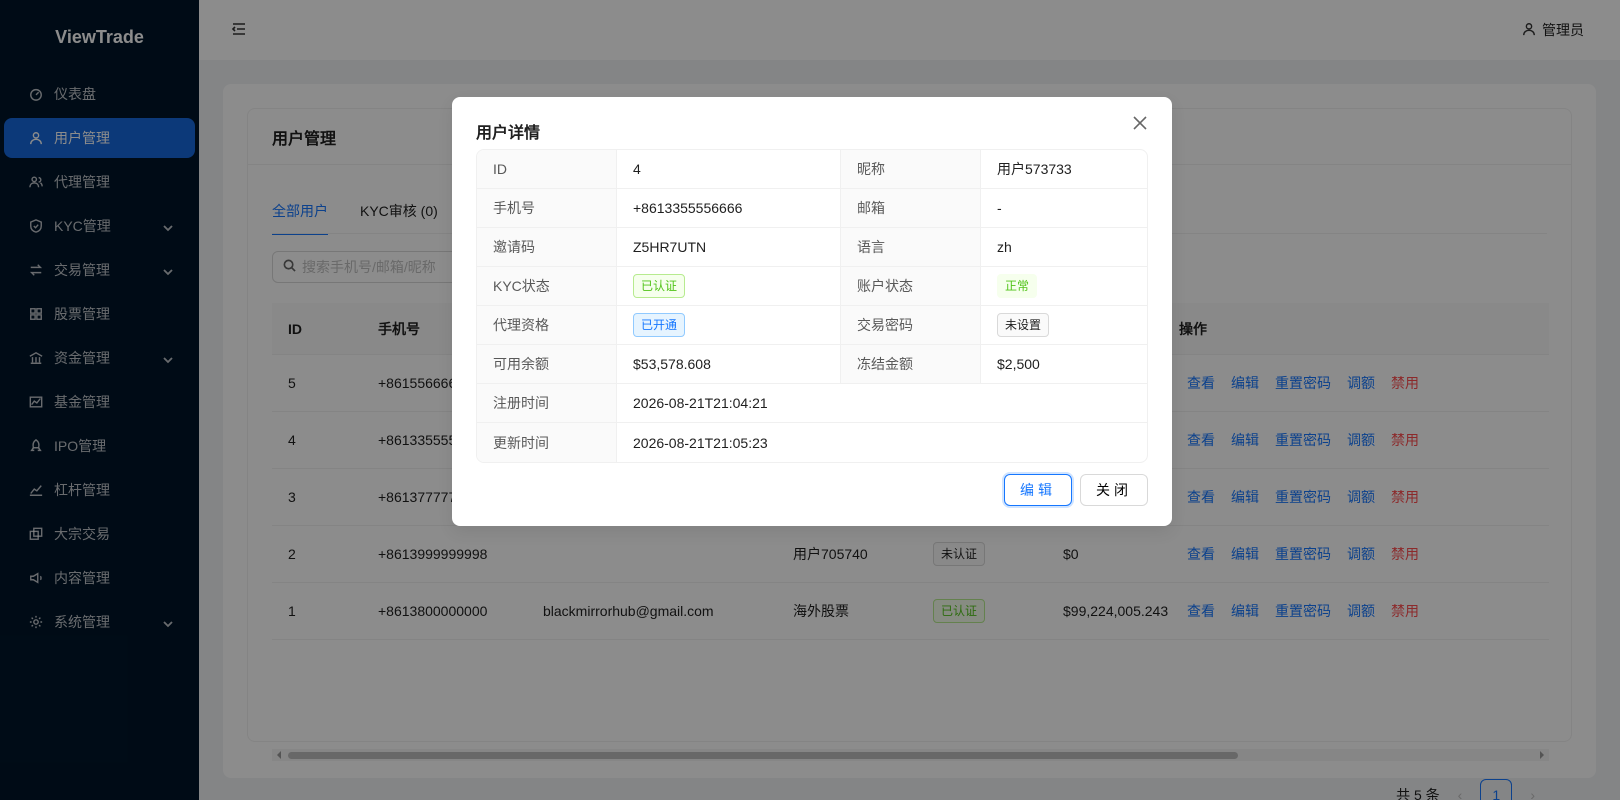 The width and height of the screenshot is (1620, 800). What do you see at coordinates (1018, 364) in the screenshot?
I see `detail-value: $2,500` at bounding box center [1018, 364].